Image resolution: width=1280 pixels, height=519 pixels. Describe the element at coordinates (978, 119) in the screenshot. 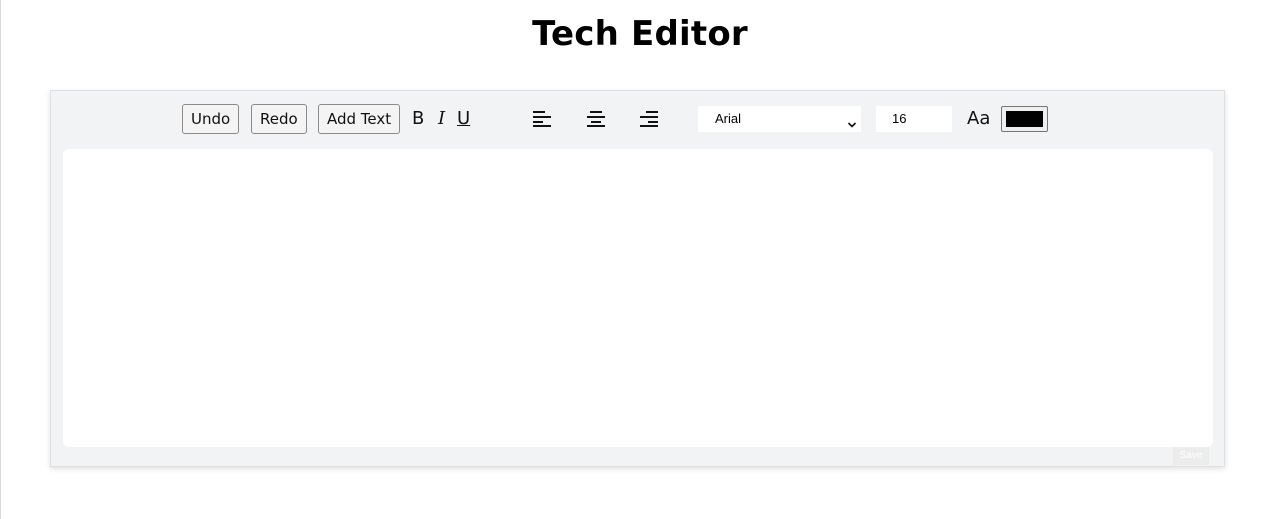

I see `case-toggle-button: Aa` at that location.